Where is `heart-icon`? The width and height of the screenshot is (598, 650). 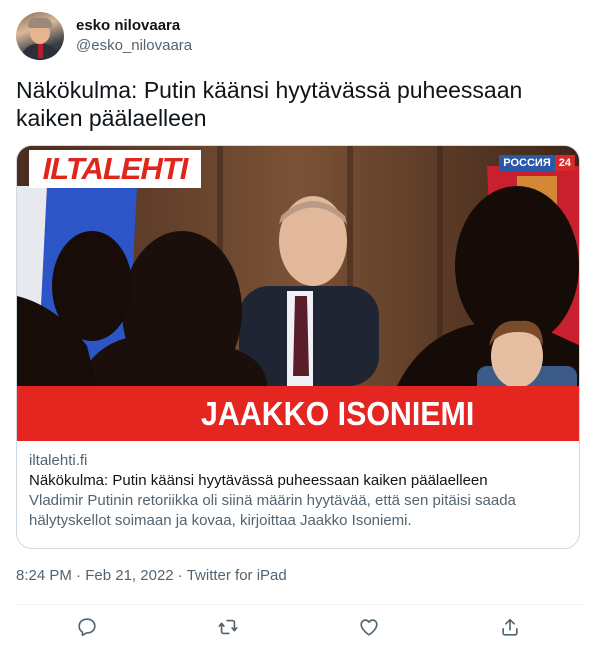 heart-icon is located at coordinates (369, 627).